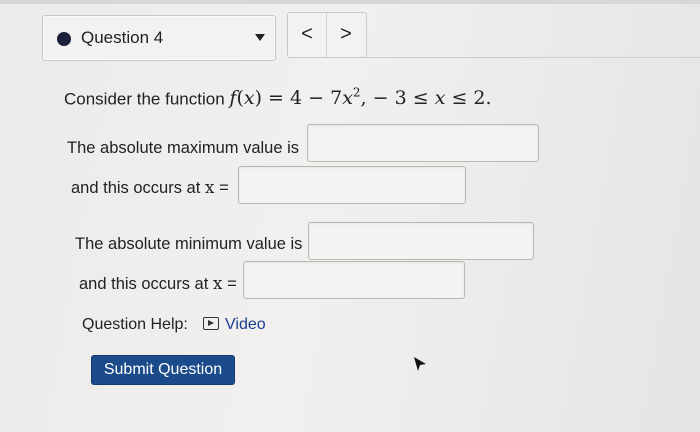  I want to click on caret-down-icon, so click(260, 37).